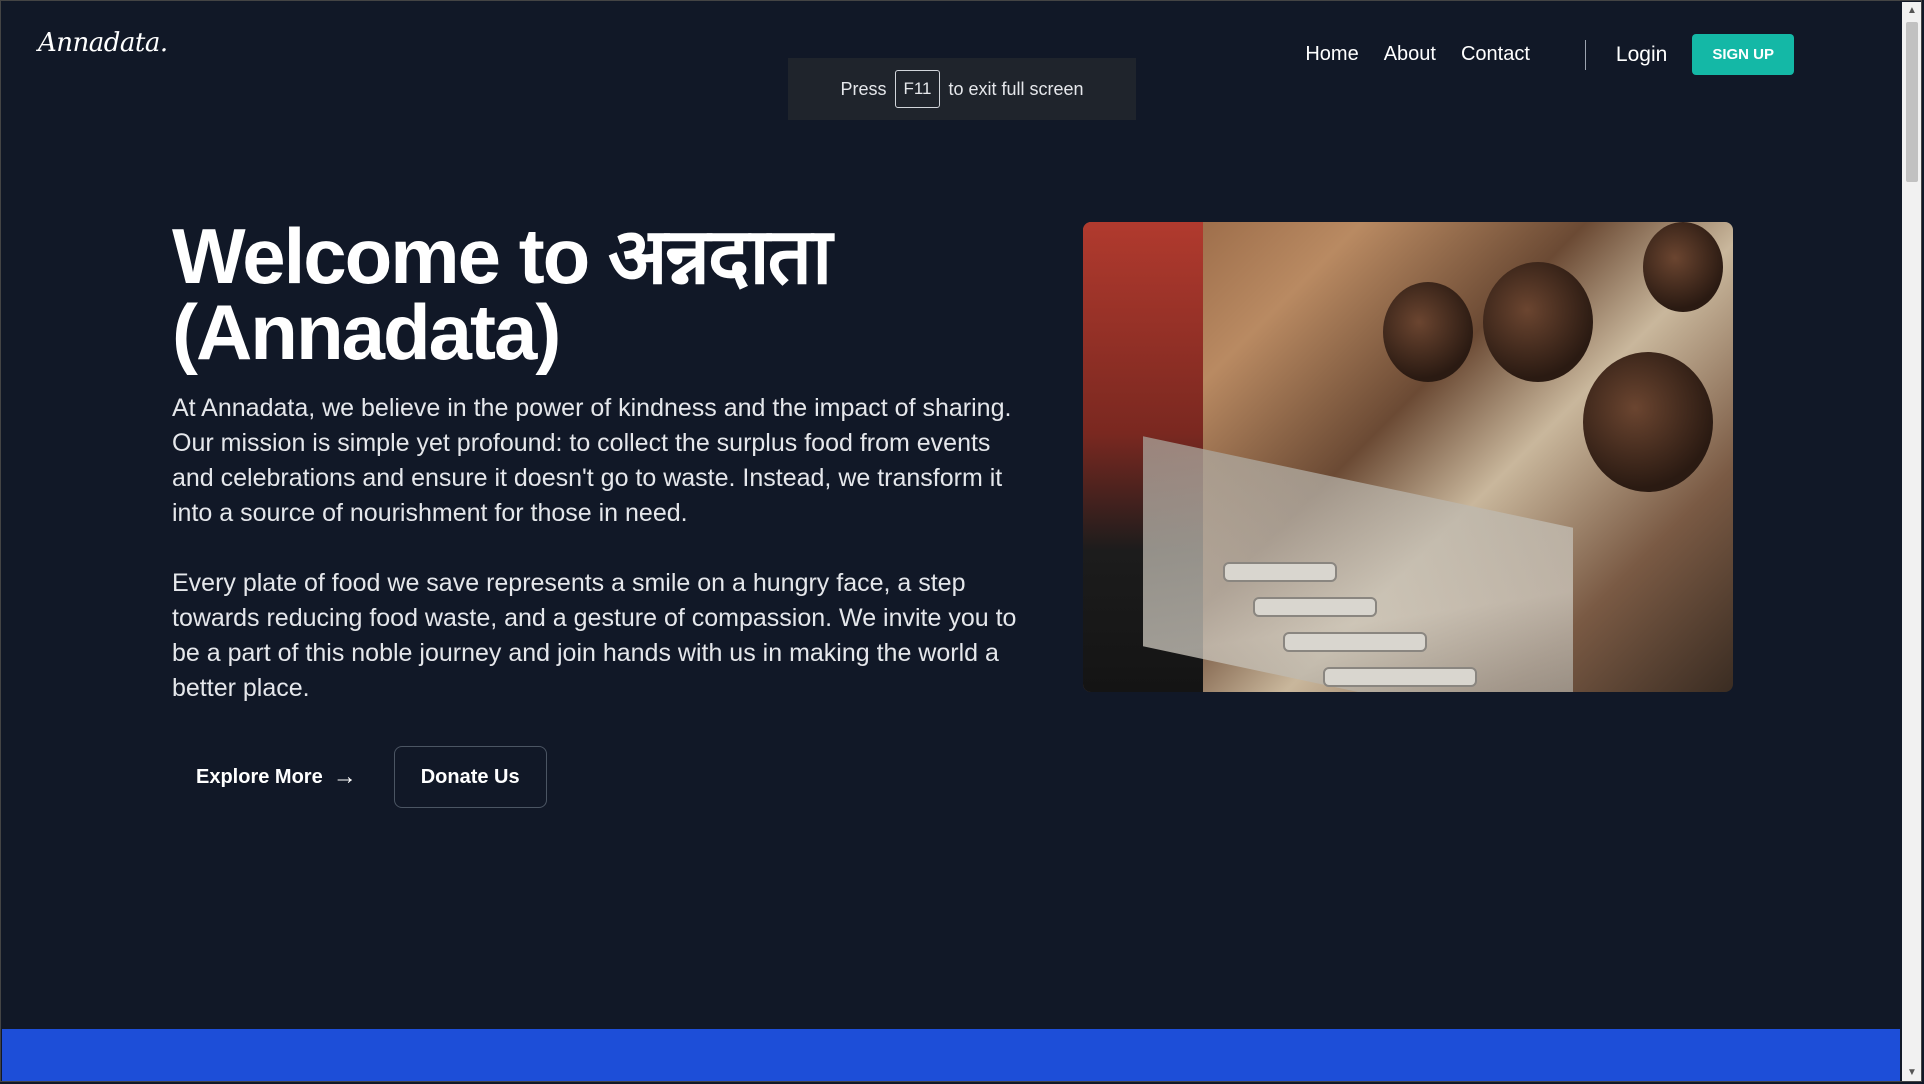 The width and height of the screenshot is (1924, 1084). Describe the element at coordinates (951, 1055) in the screenshot. I see `footer-band` at that location.